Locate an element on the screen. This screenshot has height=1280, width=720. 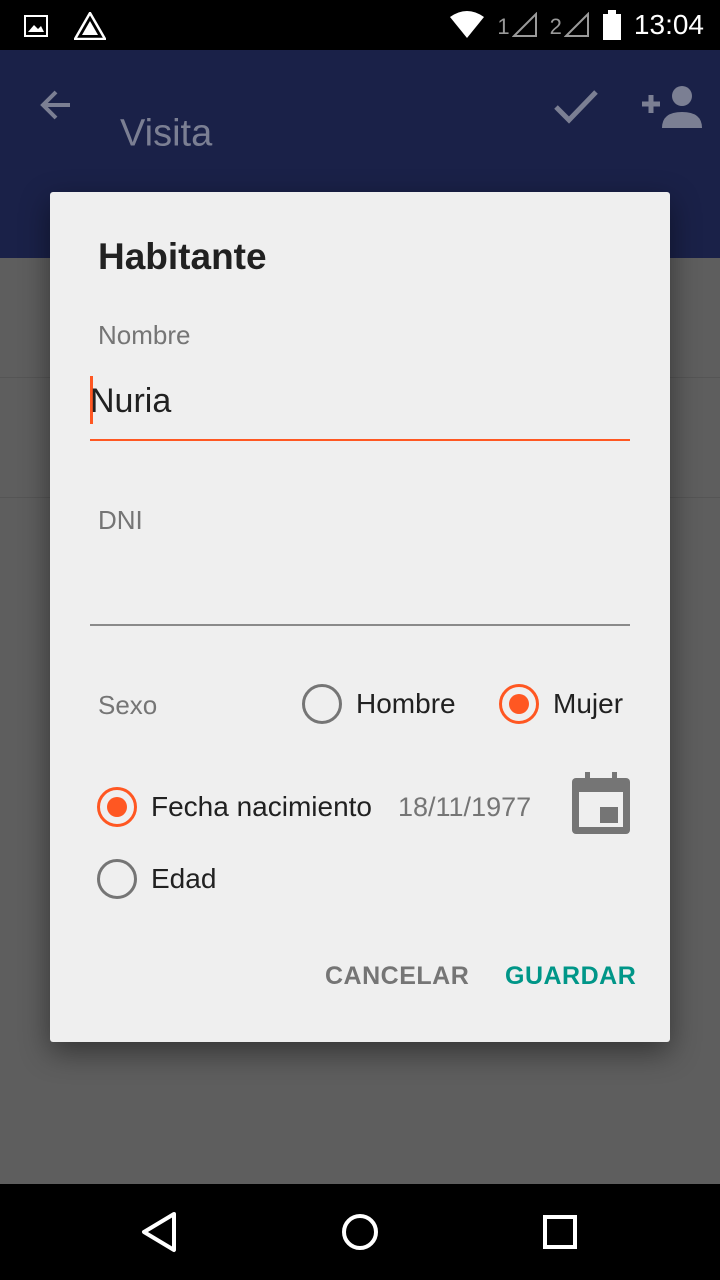
signal-sim2: 2 is located at coordinates (570, 25).